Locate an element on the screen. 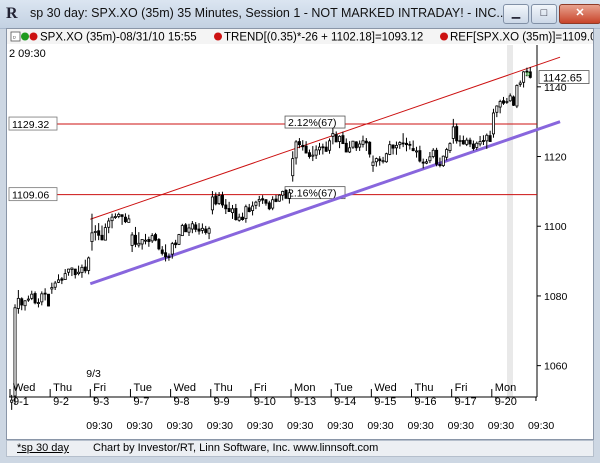 This screenshot has height=463, width=600. red-dot-icon is located at coordinates (33, 36).